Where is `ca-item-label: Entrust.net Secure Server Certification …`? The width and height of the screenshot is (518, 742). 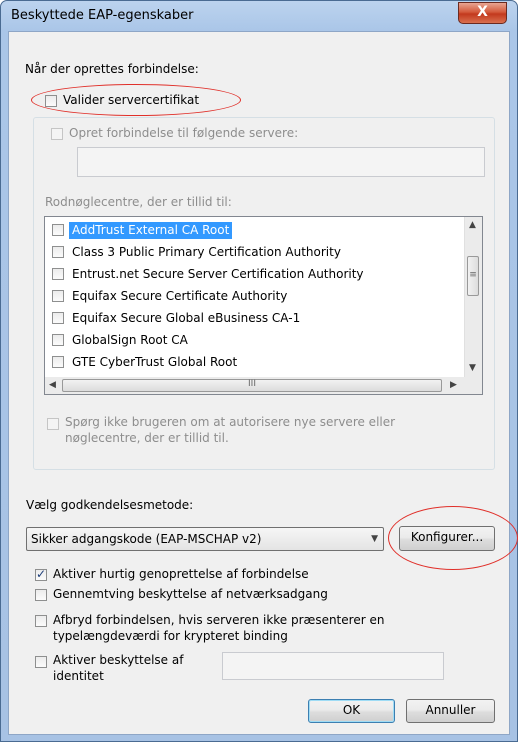 ca-item-label: Entrust.net Secure Server Certification … is located at coordinates (218, 274).